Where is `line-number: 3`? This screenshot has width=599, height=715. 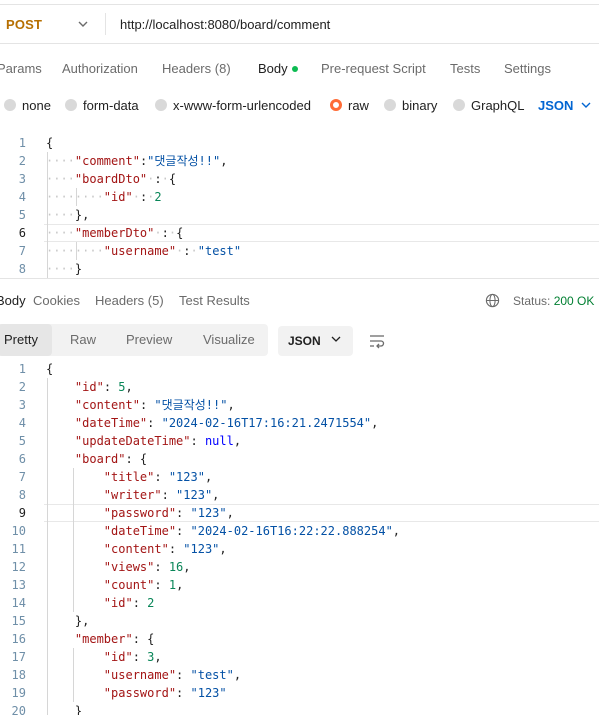 line-number: 3 is located at coordinates (22, 179).